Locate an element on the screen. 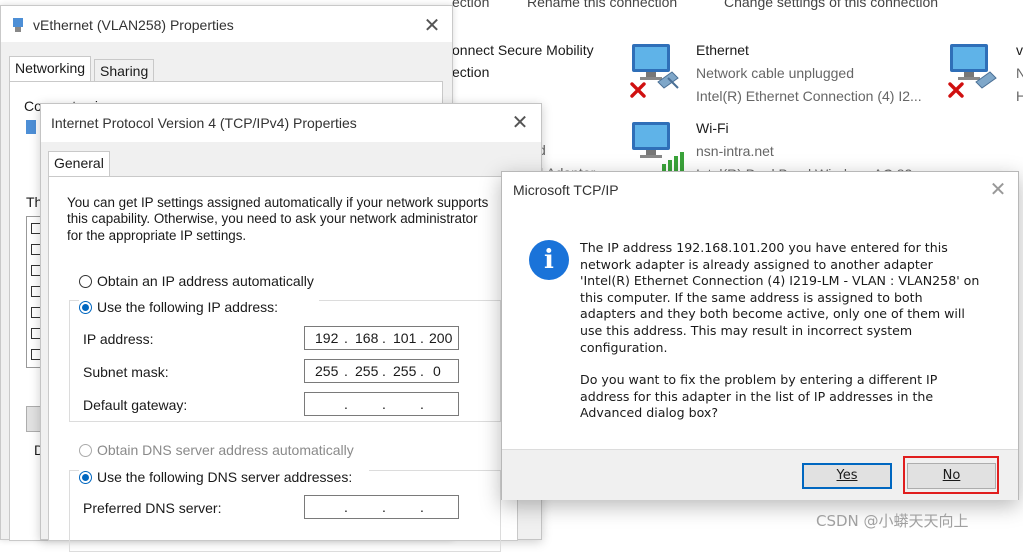 Image resolution: width=1023 pixels, height=552 pixels. radio-use-following-dns is located at coordinates (85, 477).